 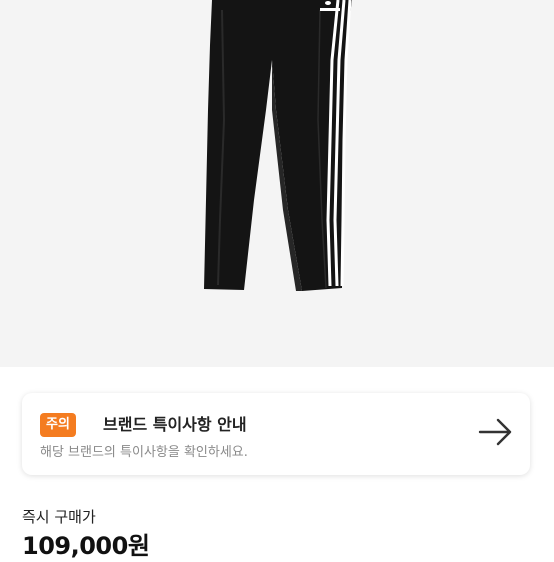 I want to click on price-value: 109,000원, so click(x=86, y=546).